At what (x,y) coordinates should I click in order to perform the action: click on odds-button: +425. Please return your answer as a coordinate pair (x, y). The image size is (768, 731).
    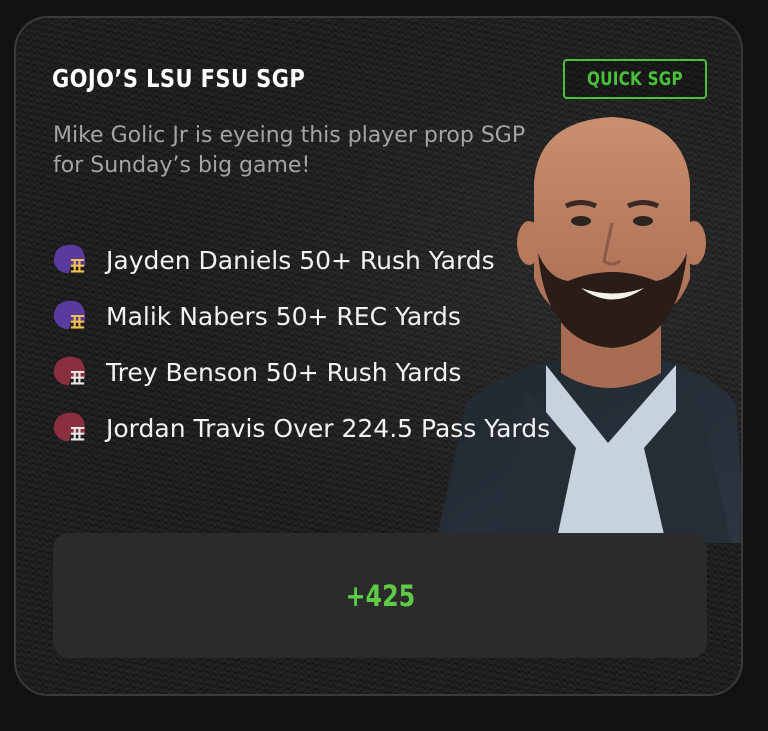
    Looking at the image, I should click on (380, 595).